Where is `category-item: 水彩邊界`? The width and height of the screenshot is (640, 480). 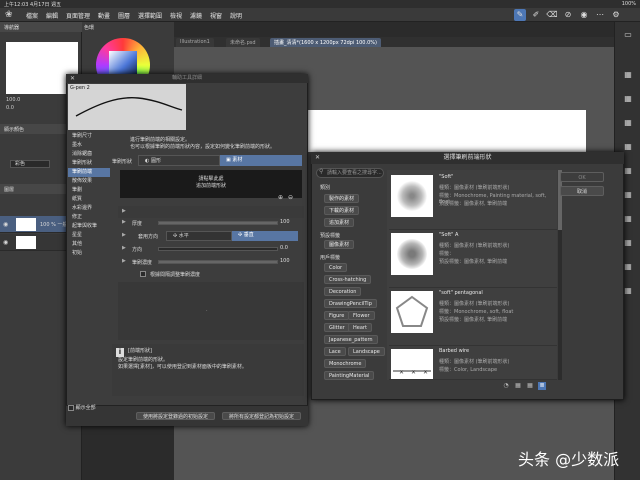
category-item: 水彩邊界 is located at coordinates (89, 208).